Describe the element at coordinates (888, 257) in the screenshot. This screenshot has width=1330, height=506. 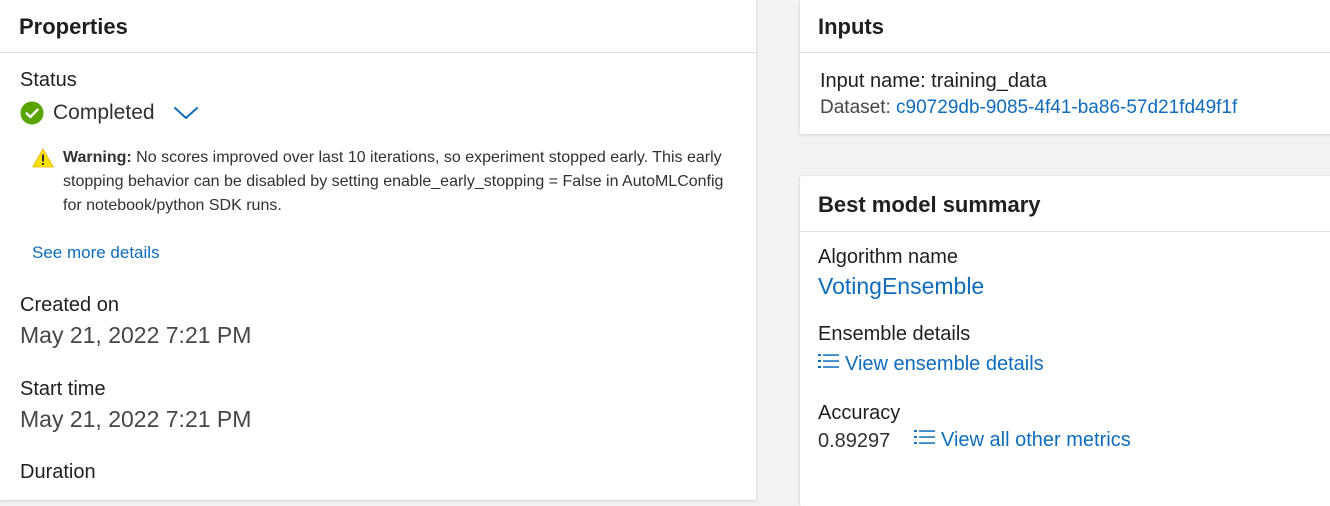
I see `algorithm-name-label: Algorithm name` at that location.